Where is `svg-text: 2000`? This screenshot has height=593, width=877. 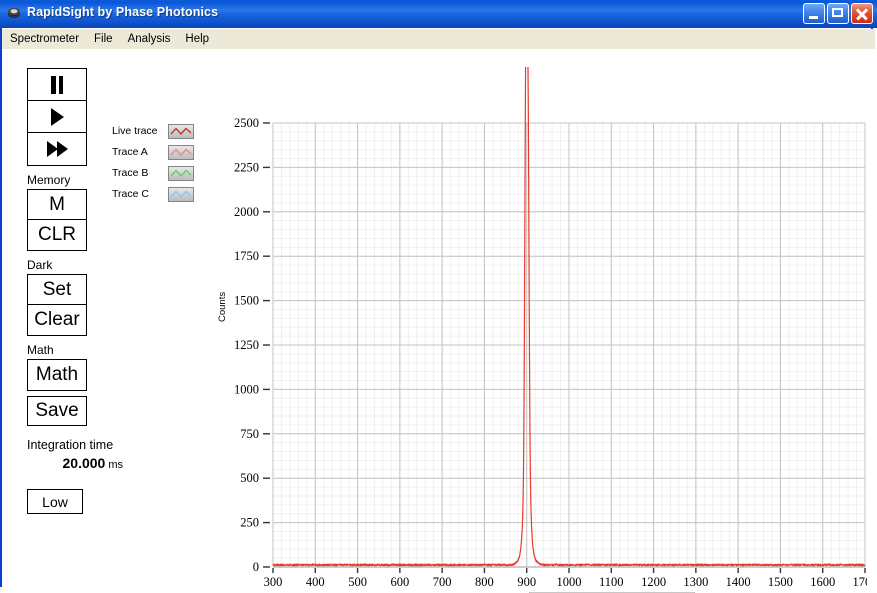
svg-text: 2000 is located at coordinates (246, 212).